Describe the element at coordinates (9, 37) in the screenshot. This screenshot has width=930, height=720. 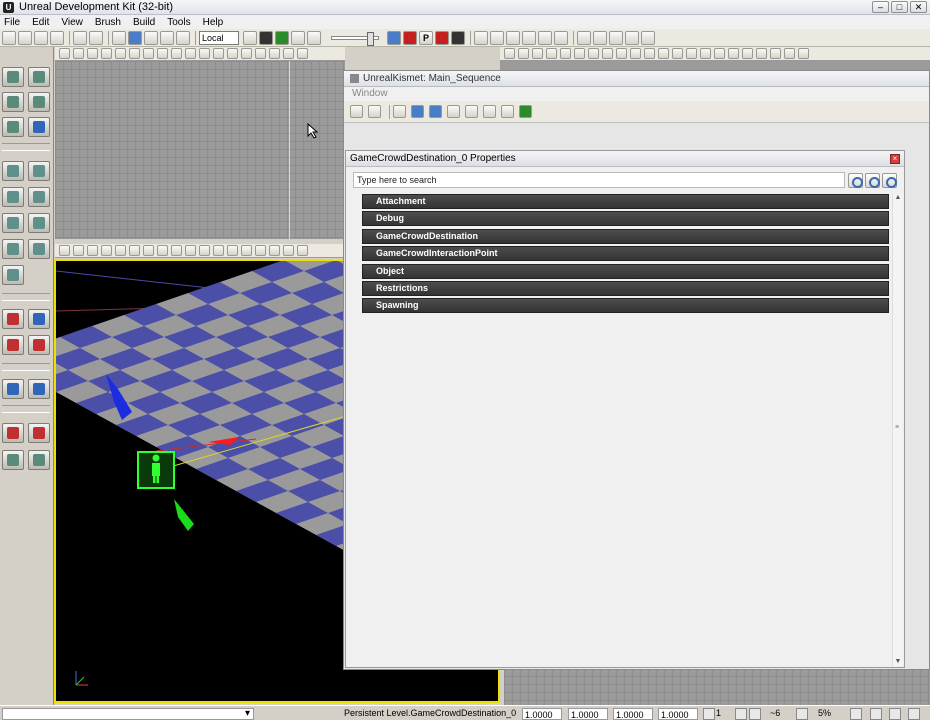
I see `new-icon` at that location.